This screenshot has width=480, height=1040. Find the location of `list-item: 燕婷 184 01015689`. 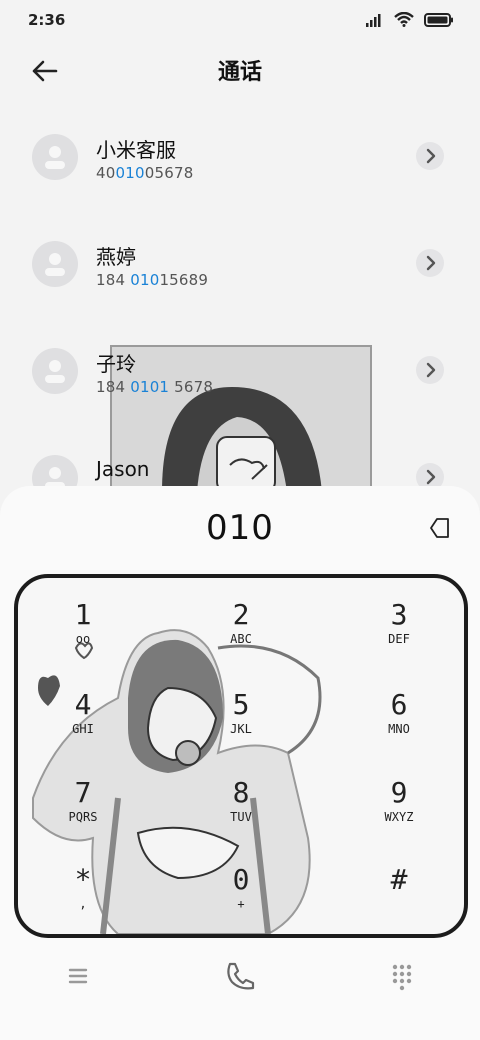

list-item: 燕婷 184 01015689 is located at coordinates (240, 265).